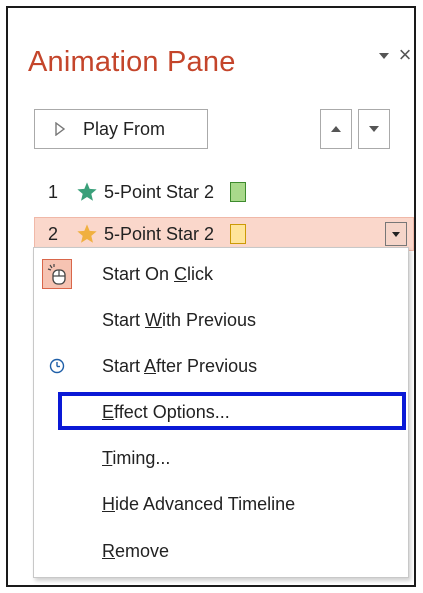 This screenshot has height=593, width=423. I want to click on close-icon: ×, so click(405, 55).